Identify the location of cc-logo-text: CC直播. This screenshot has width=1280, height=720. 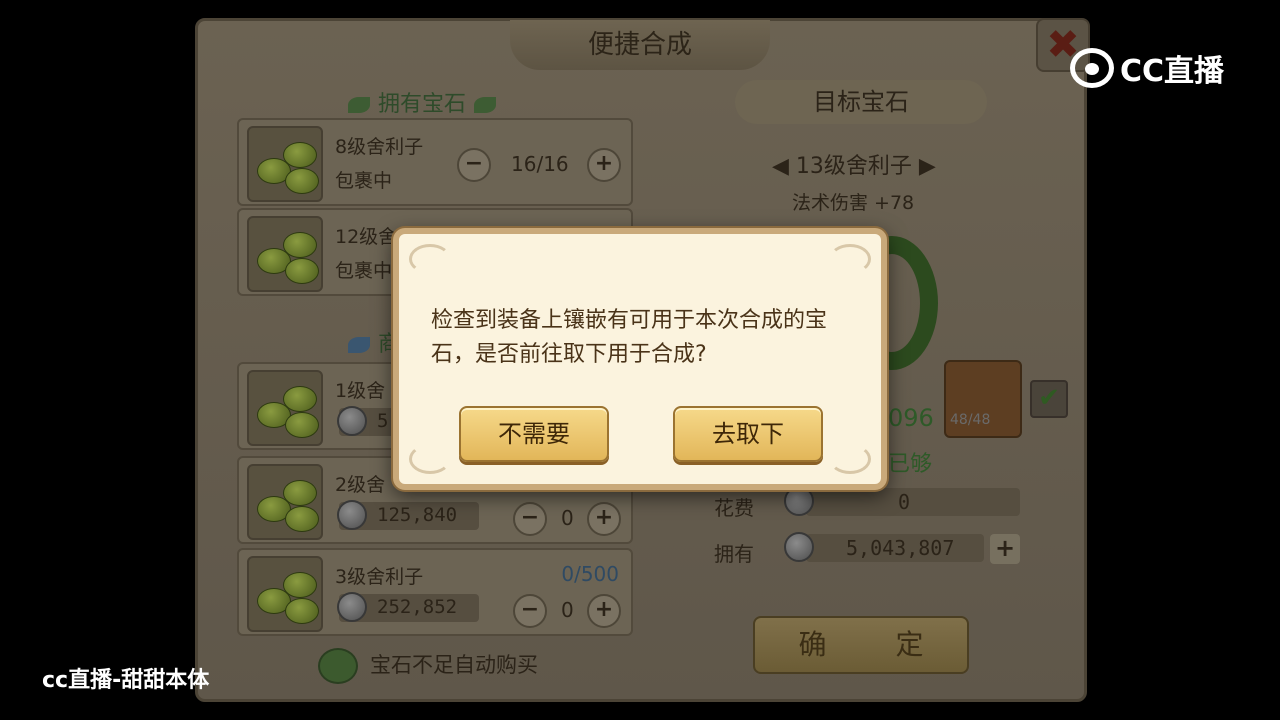
(1172, 71).